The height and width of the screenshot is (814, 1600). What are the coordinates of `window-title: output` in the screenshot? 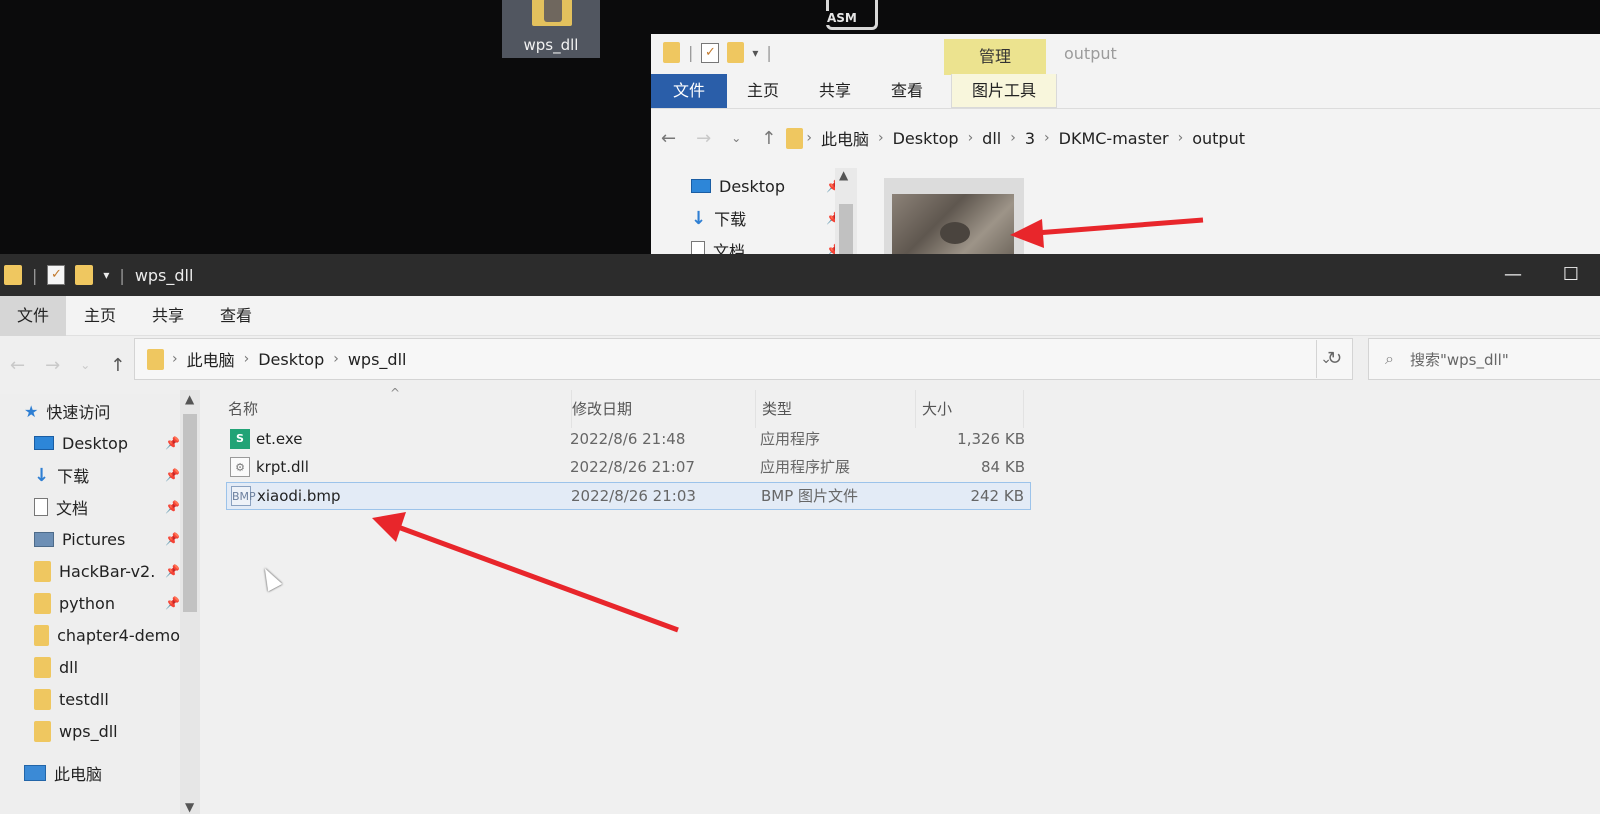 It's located at (1090, 53).